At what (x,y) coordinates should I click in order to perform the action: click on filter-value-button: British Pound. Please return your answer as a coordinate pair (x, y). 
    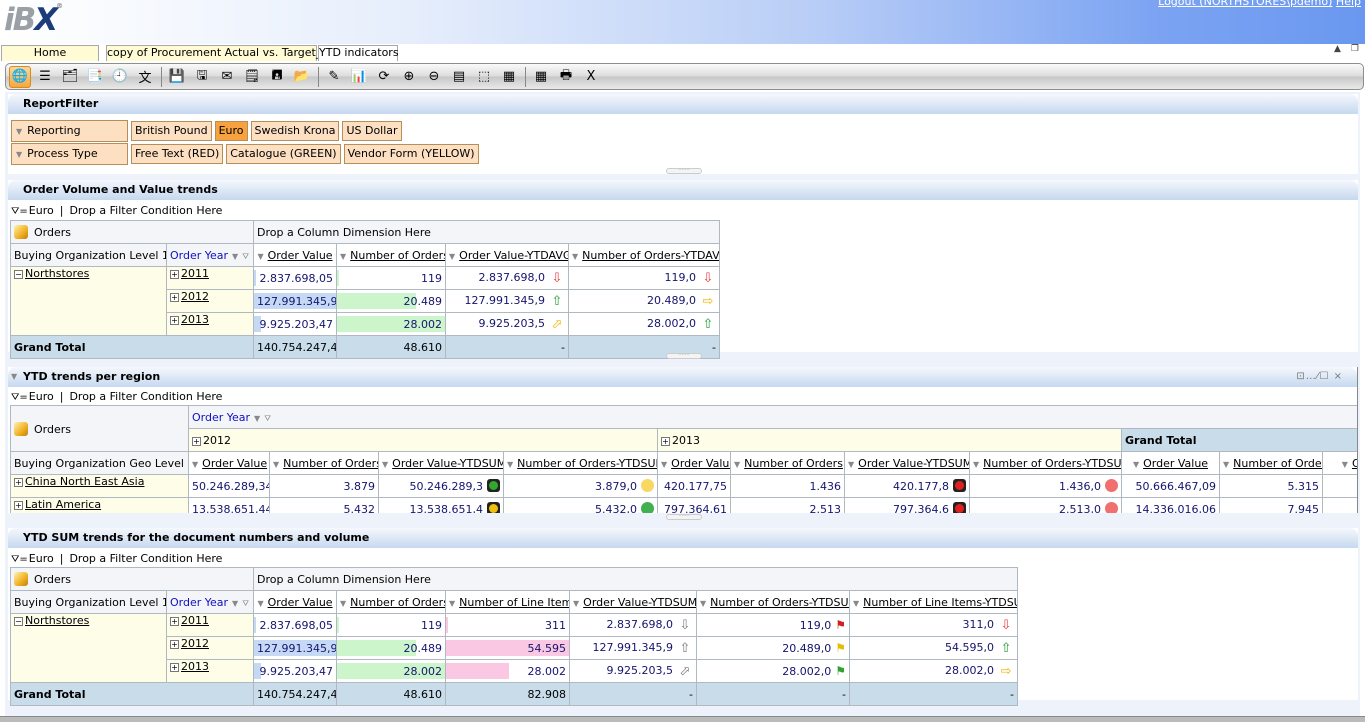
    Looking at the image, I should click on (171, 131).